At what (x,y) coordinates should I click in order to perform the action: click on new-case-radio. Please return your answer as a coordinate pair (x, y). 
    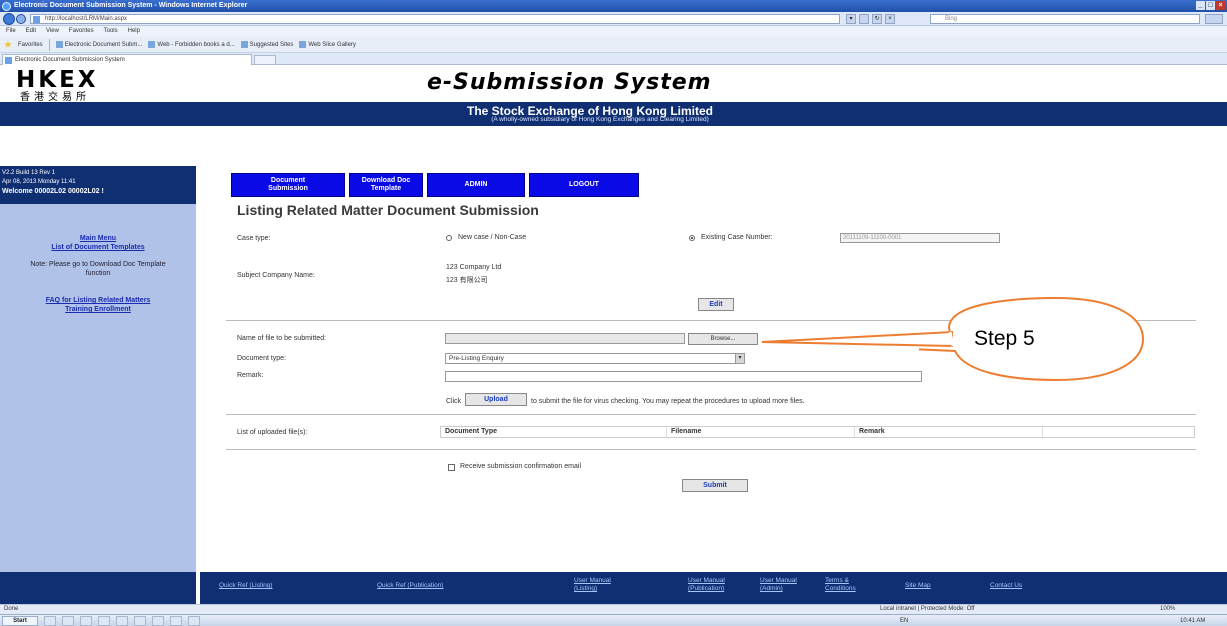
    Looking at the image, I should click on (449, 238).